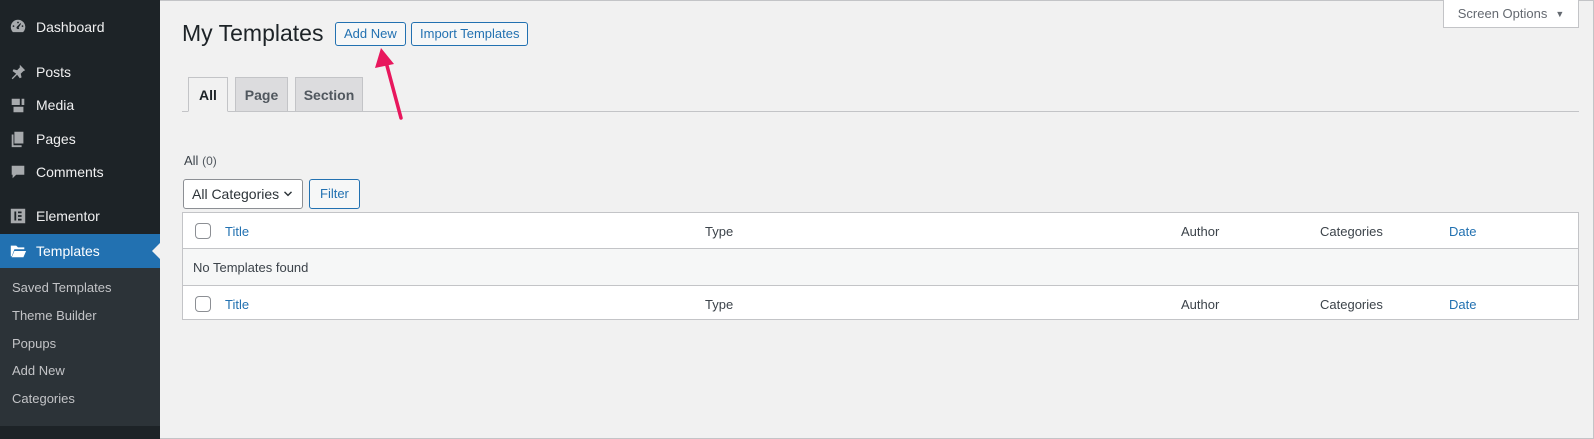  I want to click on column-author-footer: Author, so click(1200, 304).